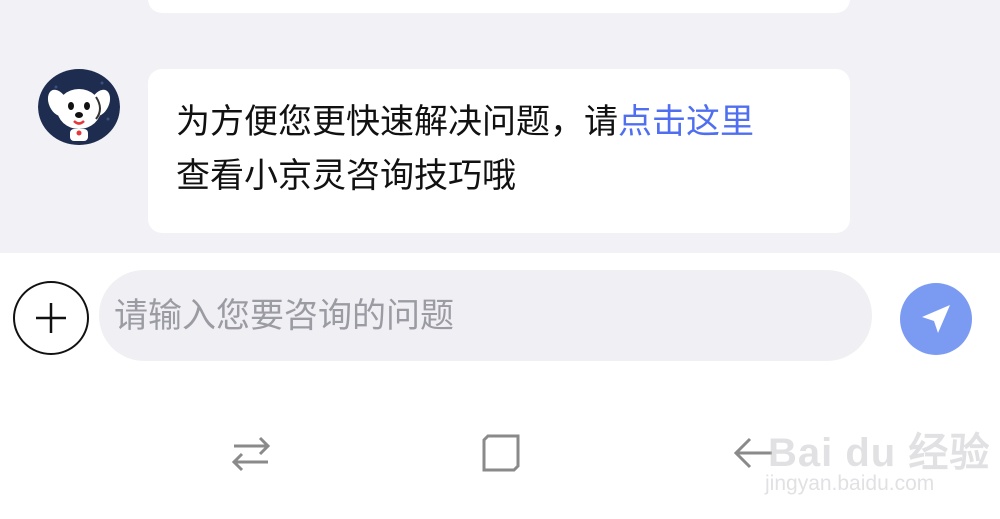 The width and height of the screenshot is (1000, 519). Describe the element at coordinates (506, 149) in the screenshot. I see `message-text: 为方便您更快速解决问题，请点击这里查看小京灵咨询技巧哦` at that location.